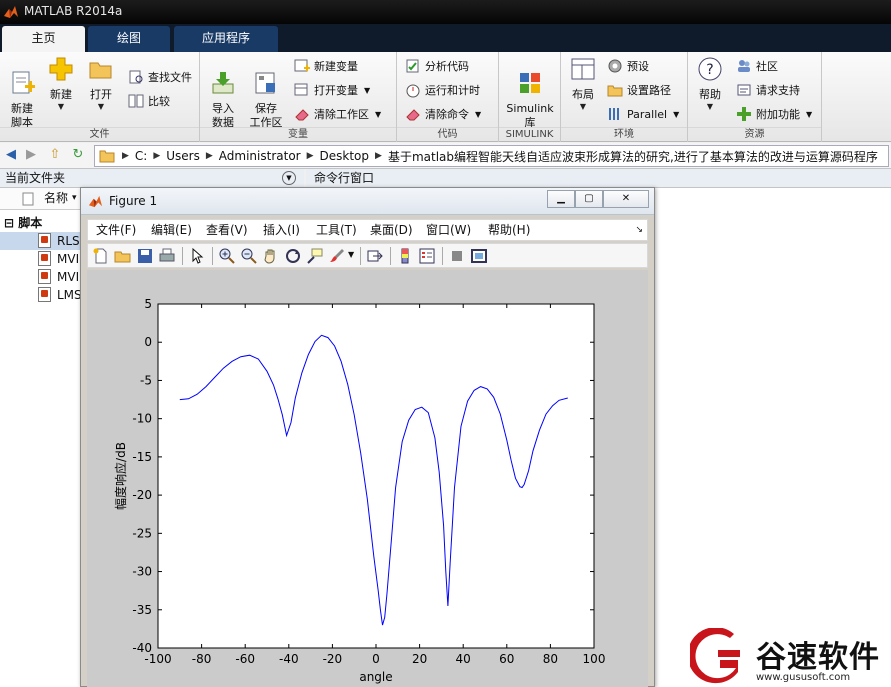 The height and width of the screenshot is (687, 891). What do you see at coordinates (11, 223) in the screenshot?
I see `collapse-icon: ⊟` at bounding box center [11, 223].